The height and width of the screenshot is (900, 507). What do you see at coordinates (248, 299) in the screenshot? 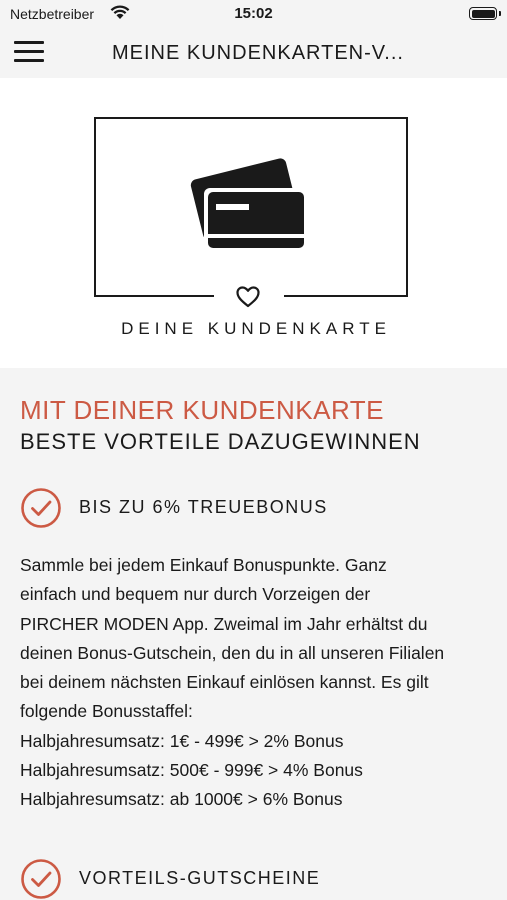
I see `heart-icon` at bounding box center [248, 299].